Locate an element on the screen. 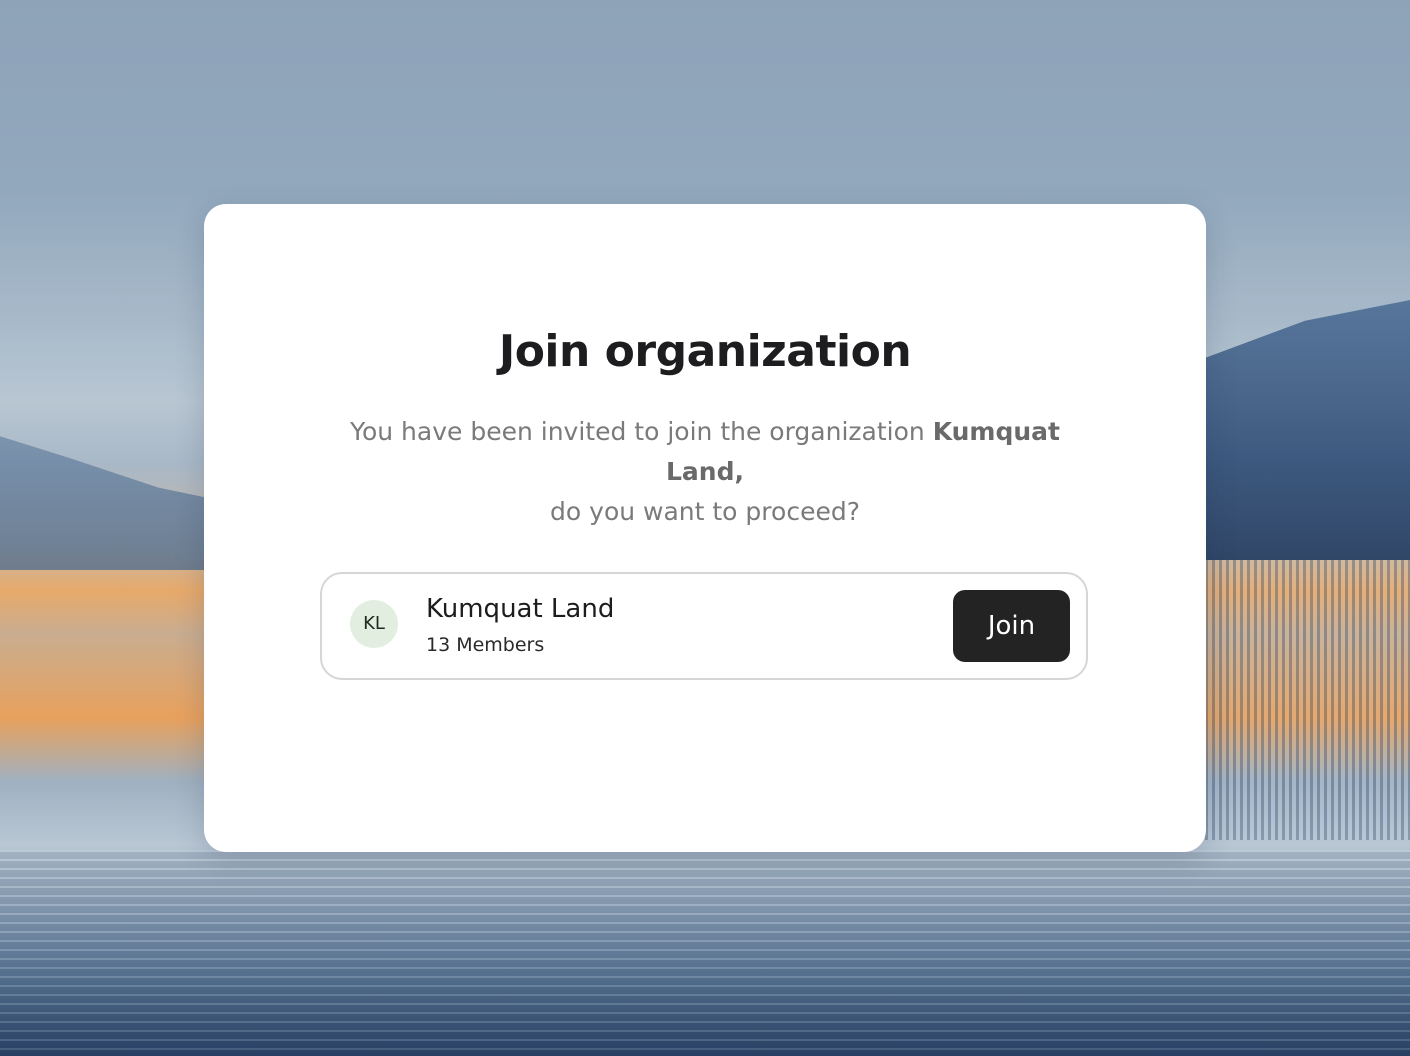 The height and width of the screenshot is (1056, 1410). water-reflection-decoration is located at coordinates (1290, 700).